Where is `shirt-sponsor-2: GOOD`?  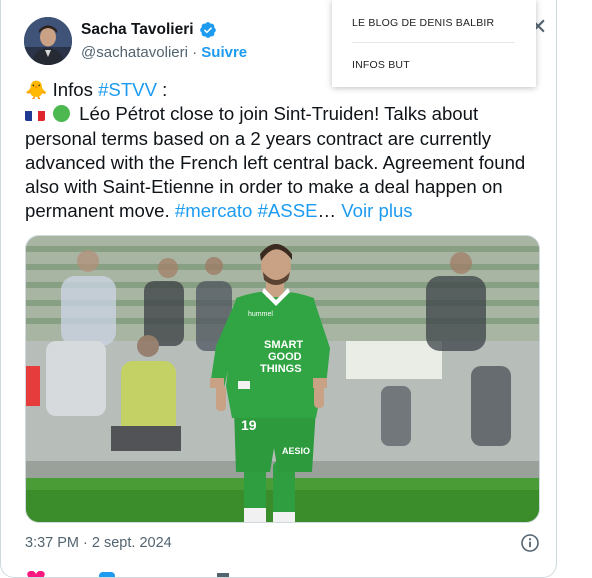 shirt-sponsor-2: GOOD is located at coordinates (285, 357).